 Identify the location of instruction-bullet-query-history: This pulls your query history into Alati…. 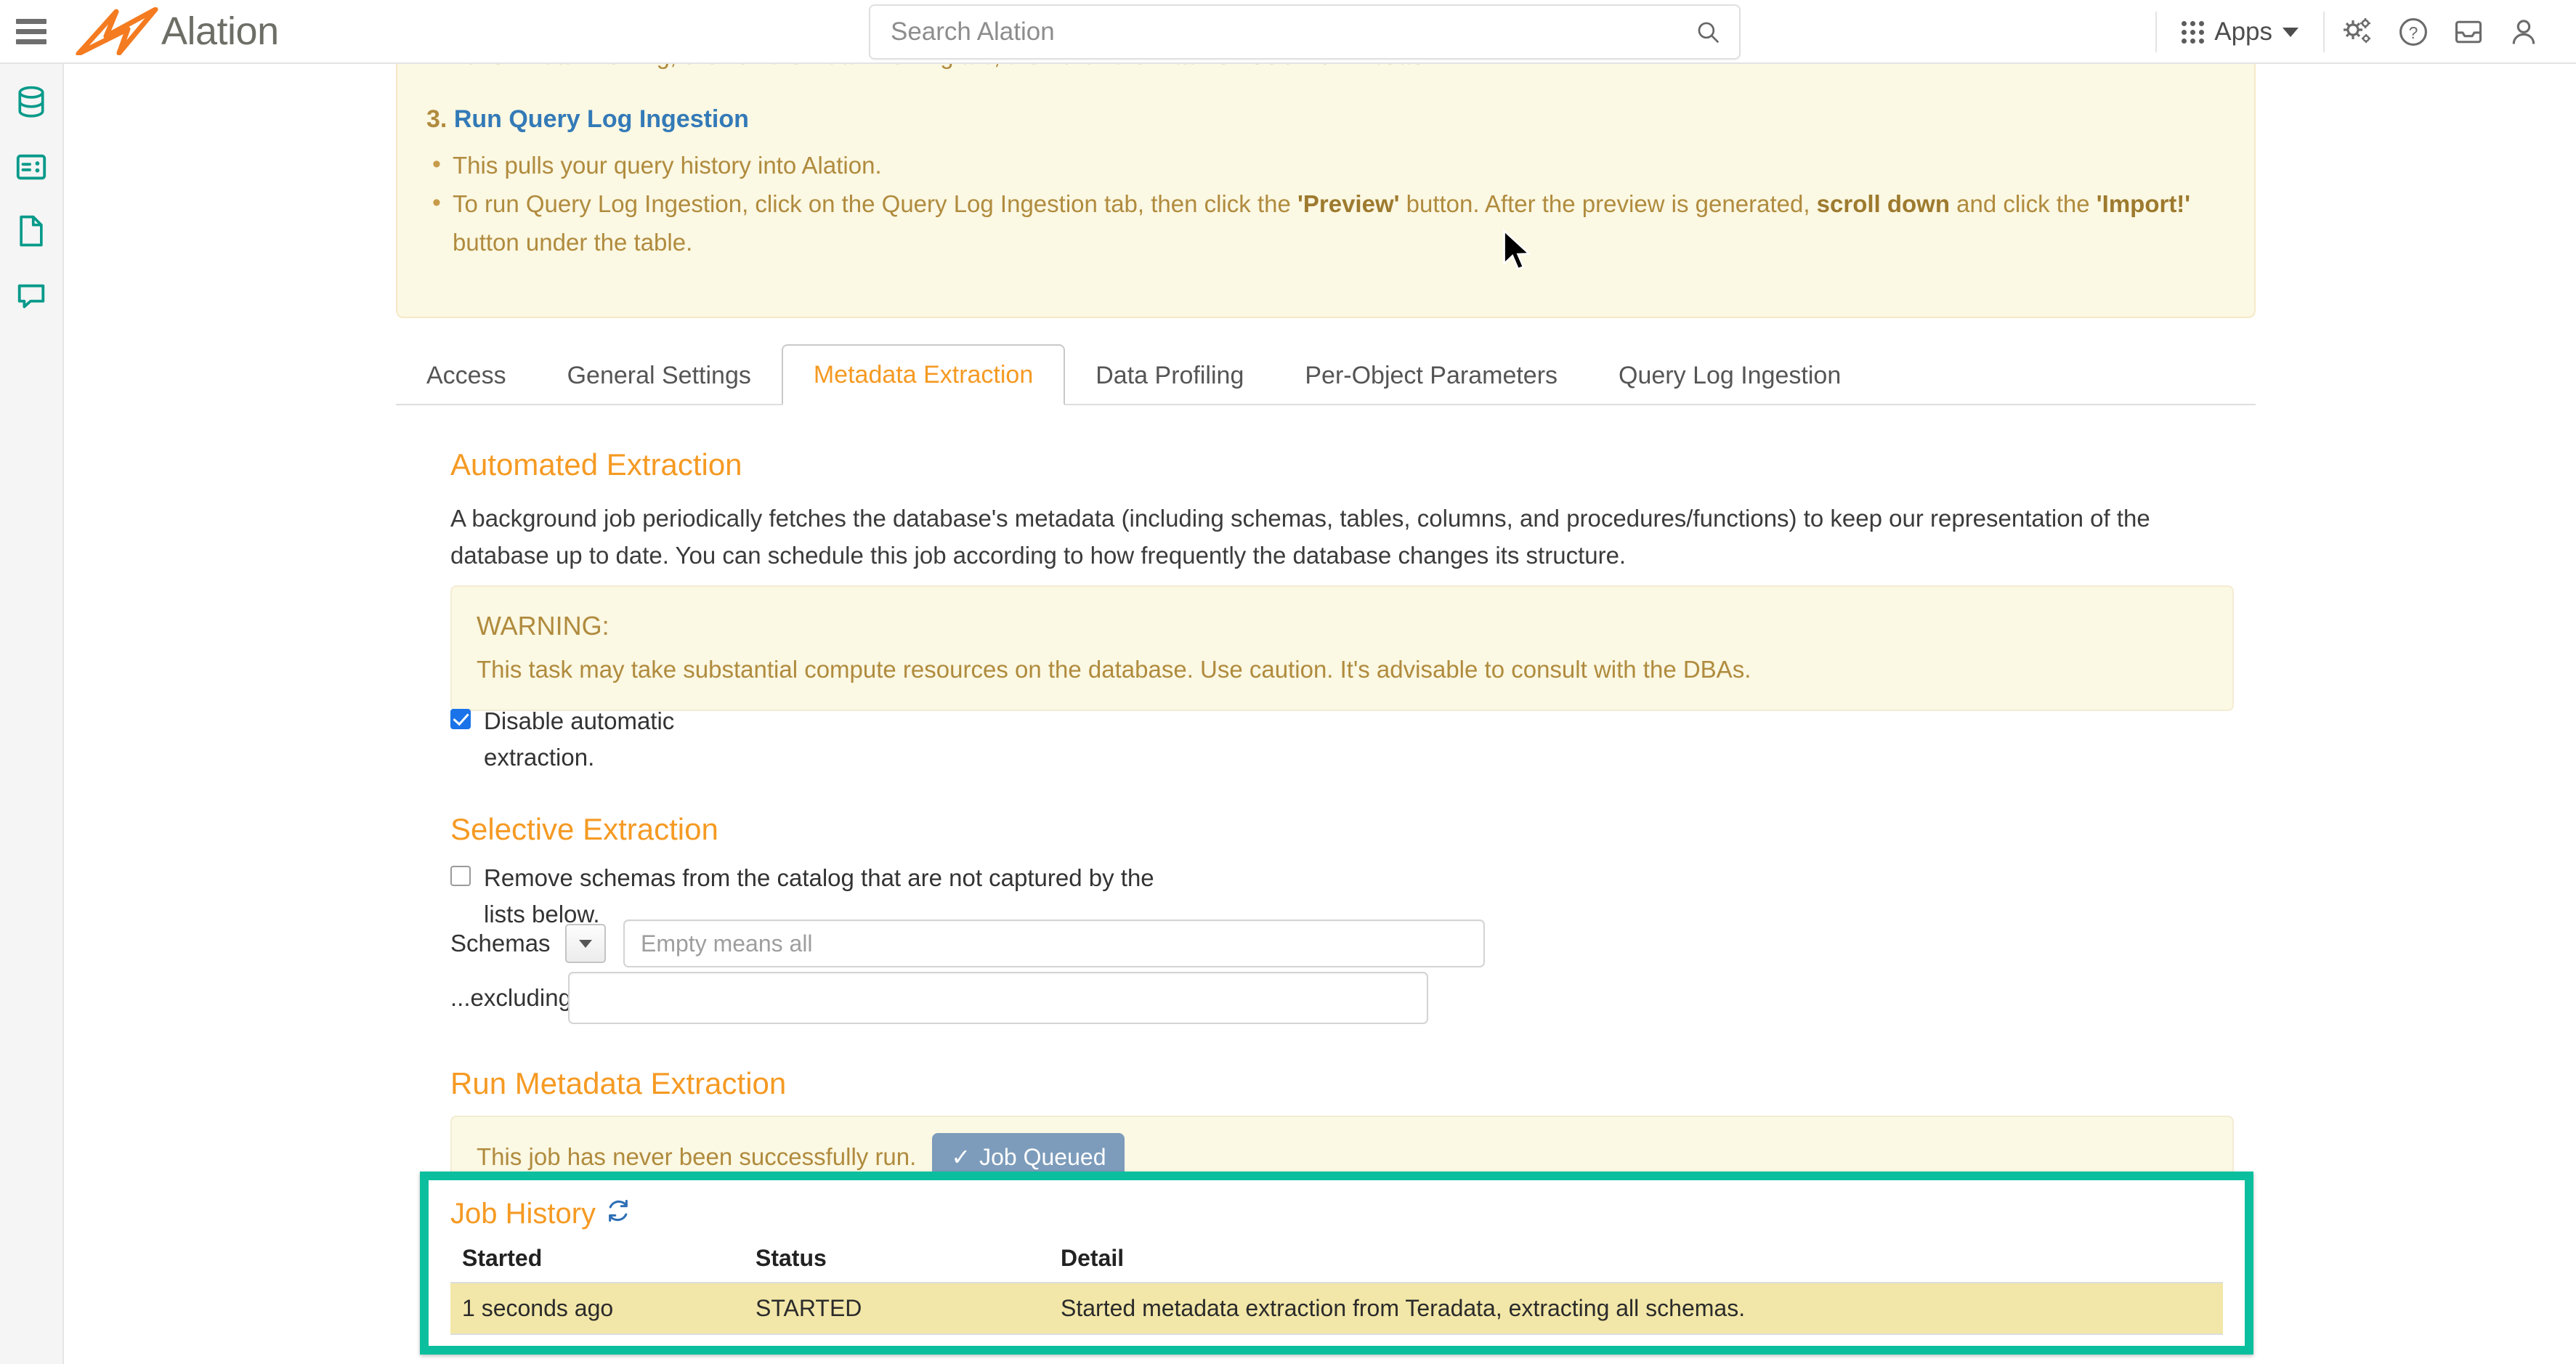
(1325, 165).